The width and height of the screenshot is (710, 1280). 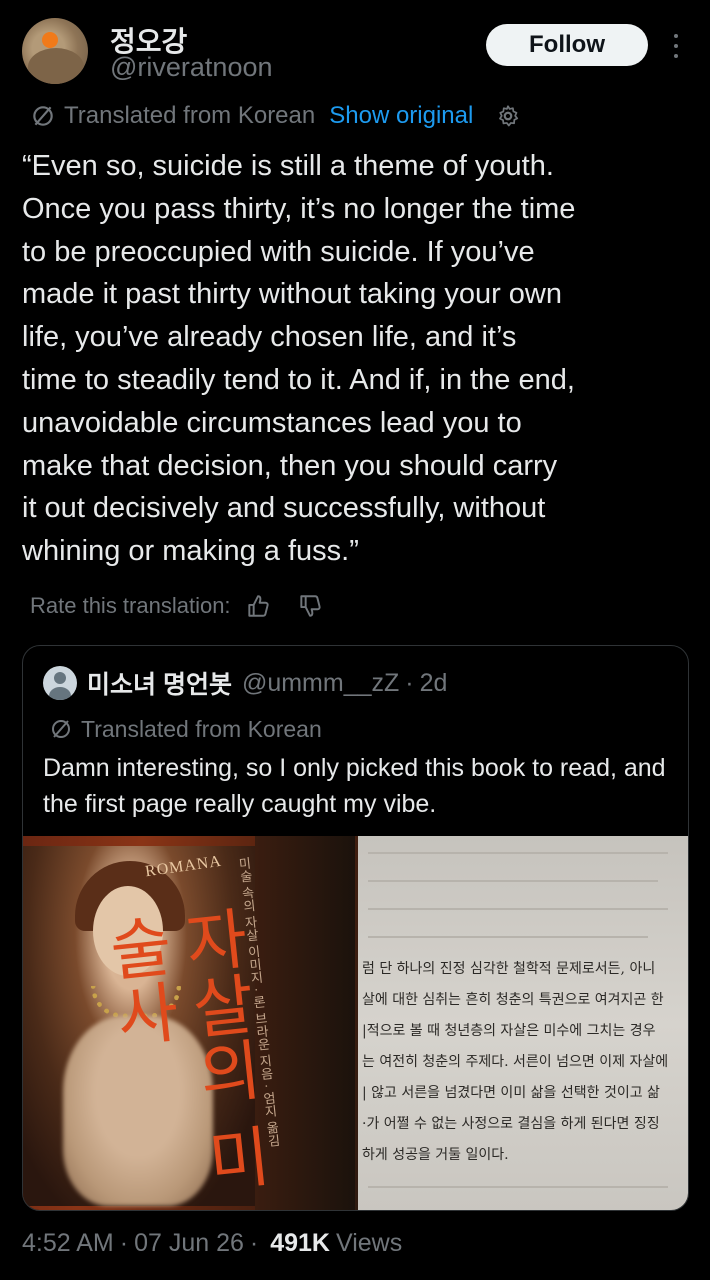 I want to click on quoted-translation-bar: Translated from Korean, so click(x=185, y=729).